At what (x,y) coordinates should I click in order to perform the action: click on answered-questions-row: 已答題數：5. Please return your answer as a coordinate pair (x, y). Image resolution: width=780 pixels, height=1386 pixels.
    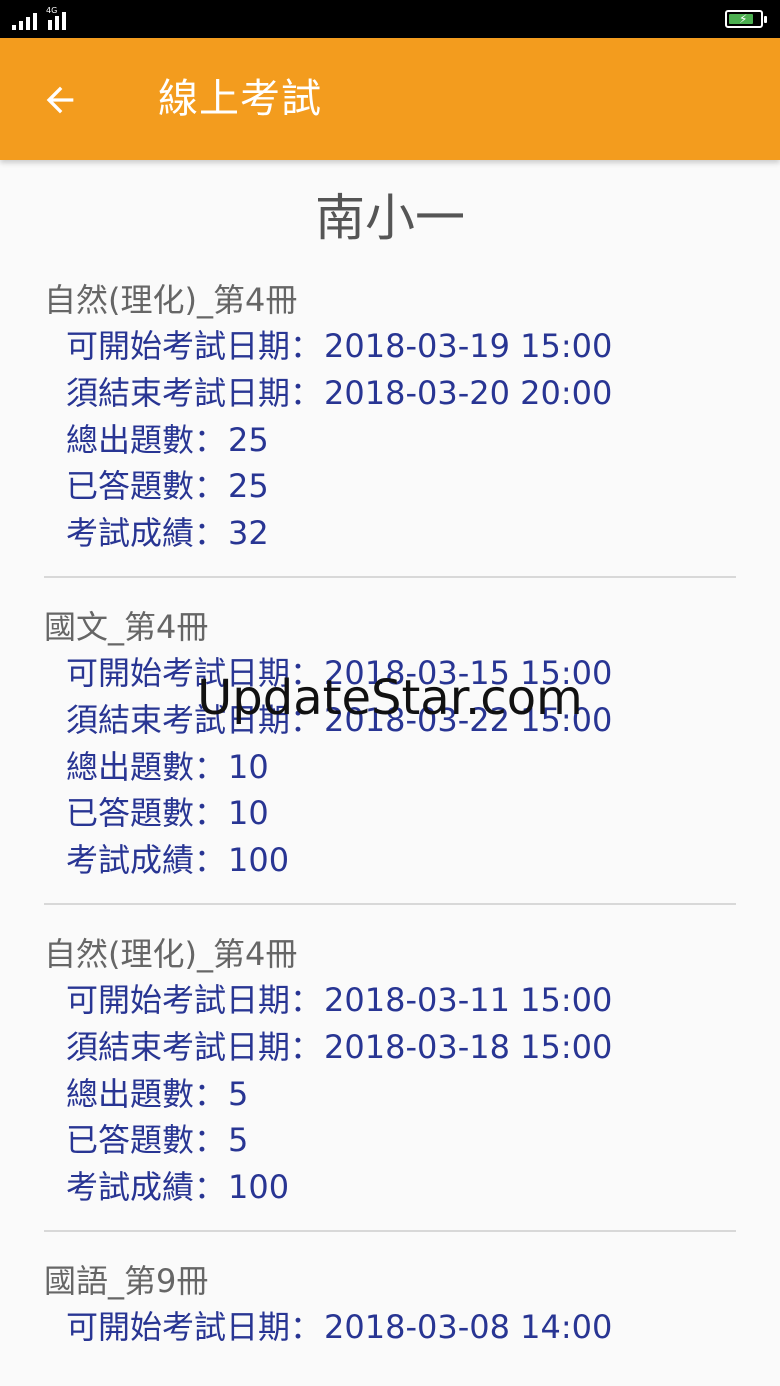
    Looking at the image, I should click on (401, 1140).